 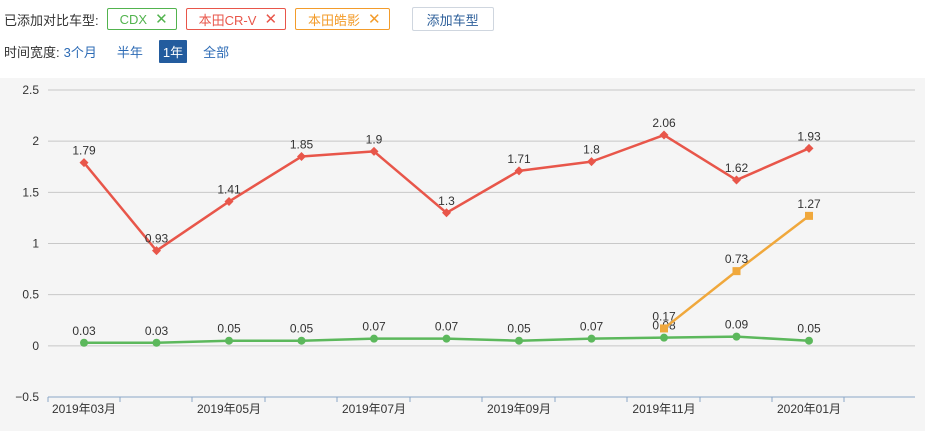 What do you see at coordinates (809, 409) in the screenshot?
I see `x-tick-label: 2020年01月` at bounding box center [809, 409].